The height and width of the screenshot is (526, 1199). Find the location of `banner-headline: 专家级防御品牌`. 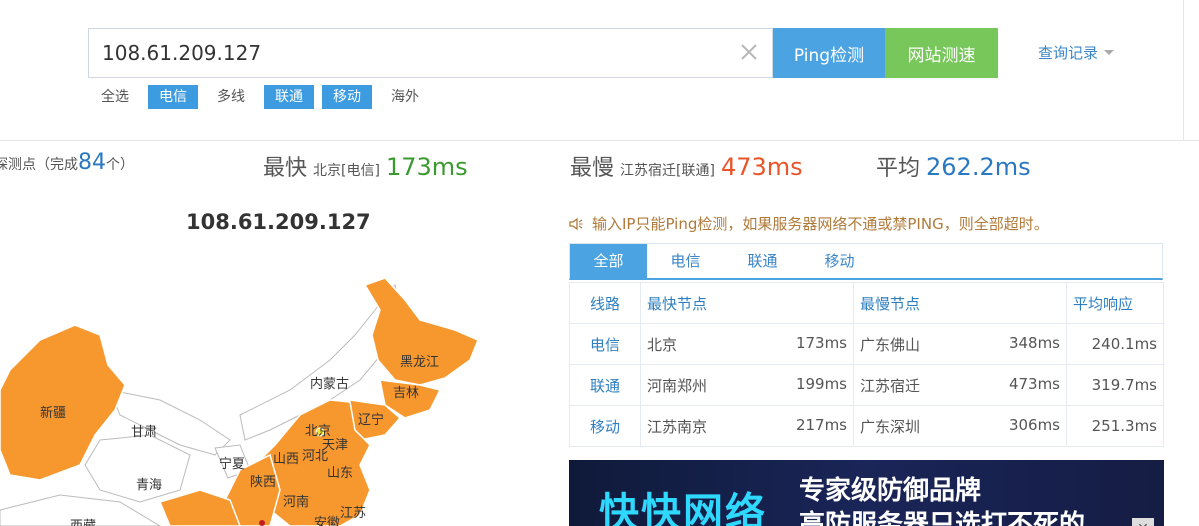

banner-headline: 专家级防御品牌 is located at coordinates (890, 491).